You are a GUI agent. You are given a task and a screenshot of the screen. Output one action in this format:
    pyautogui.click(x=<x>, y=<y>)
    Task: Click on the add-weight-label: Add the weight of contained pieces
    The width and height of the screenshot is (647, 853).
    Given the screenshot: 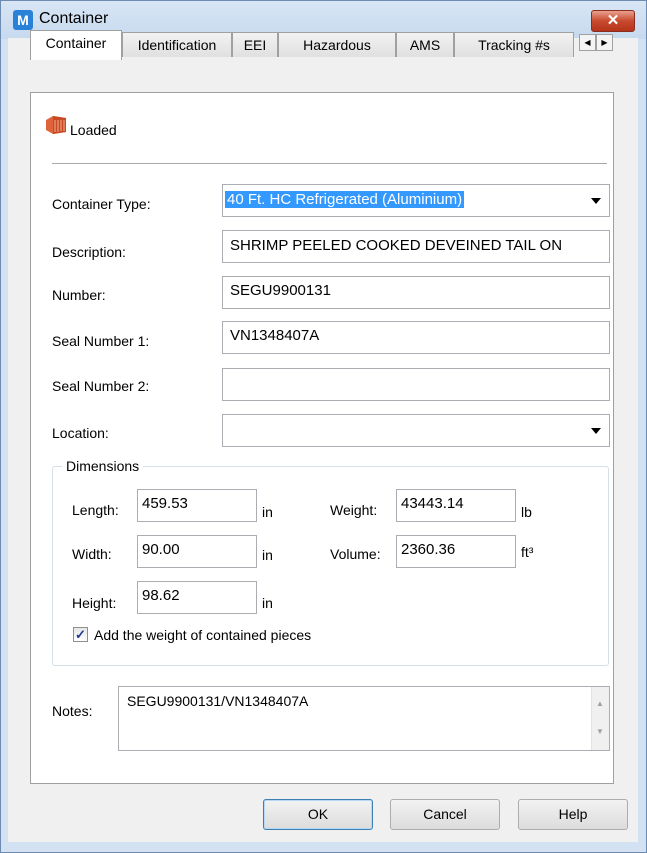 What is the action you would take?
    pyautogui.click(x=202, y=635)
    